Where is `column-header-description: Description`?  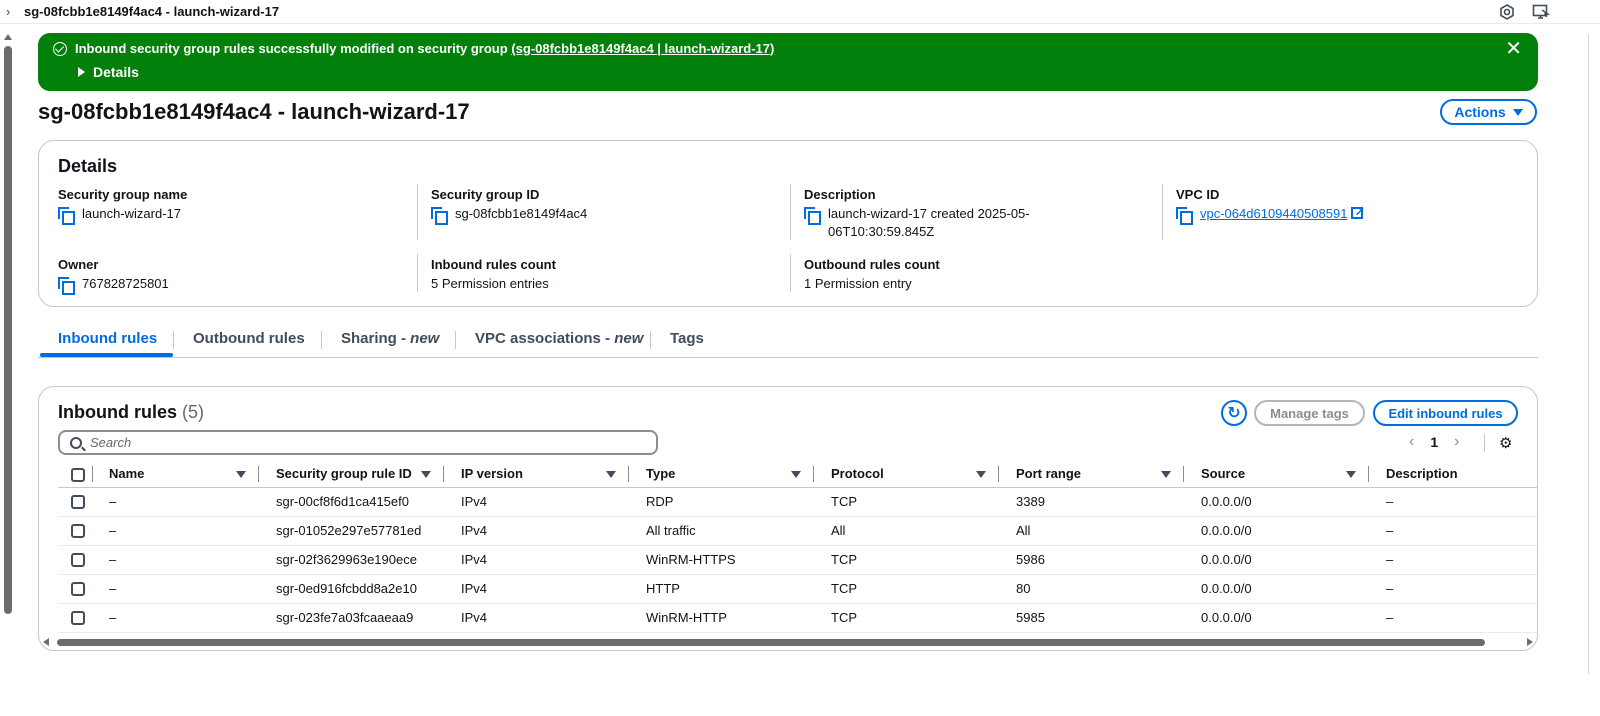 column-header-description: Description is located at coordinates (1453, 474).